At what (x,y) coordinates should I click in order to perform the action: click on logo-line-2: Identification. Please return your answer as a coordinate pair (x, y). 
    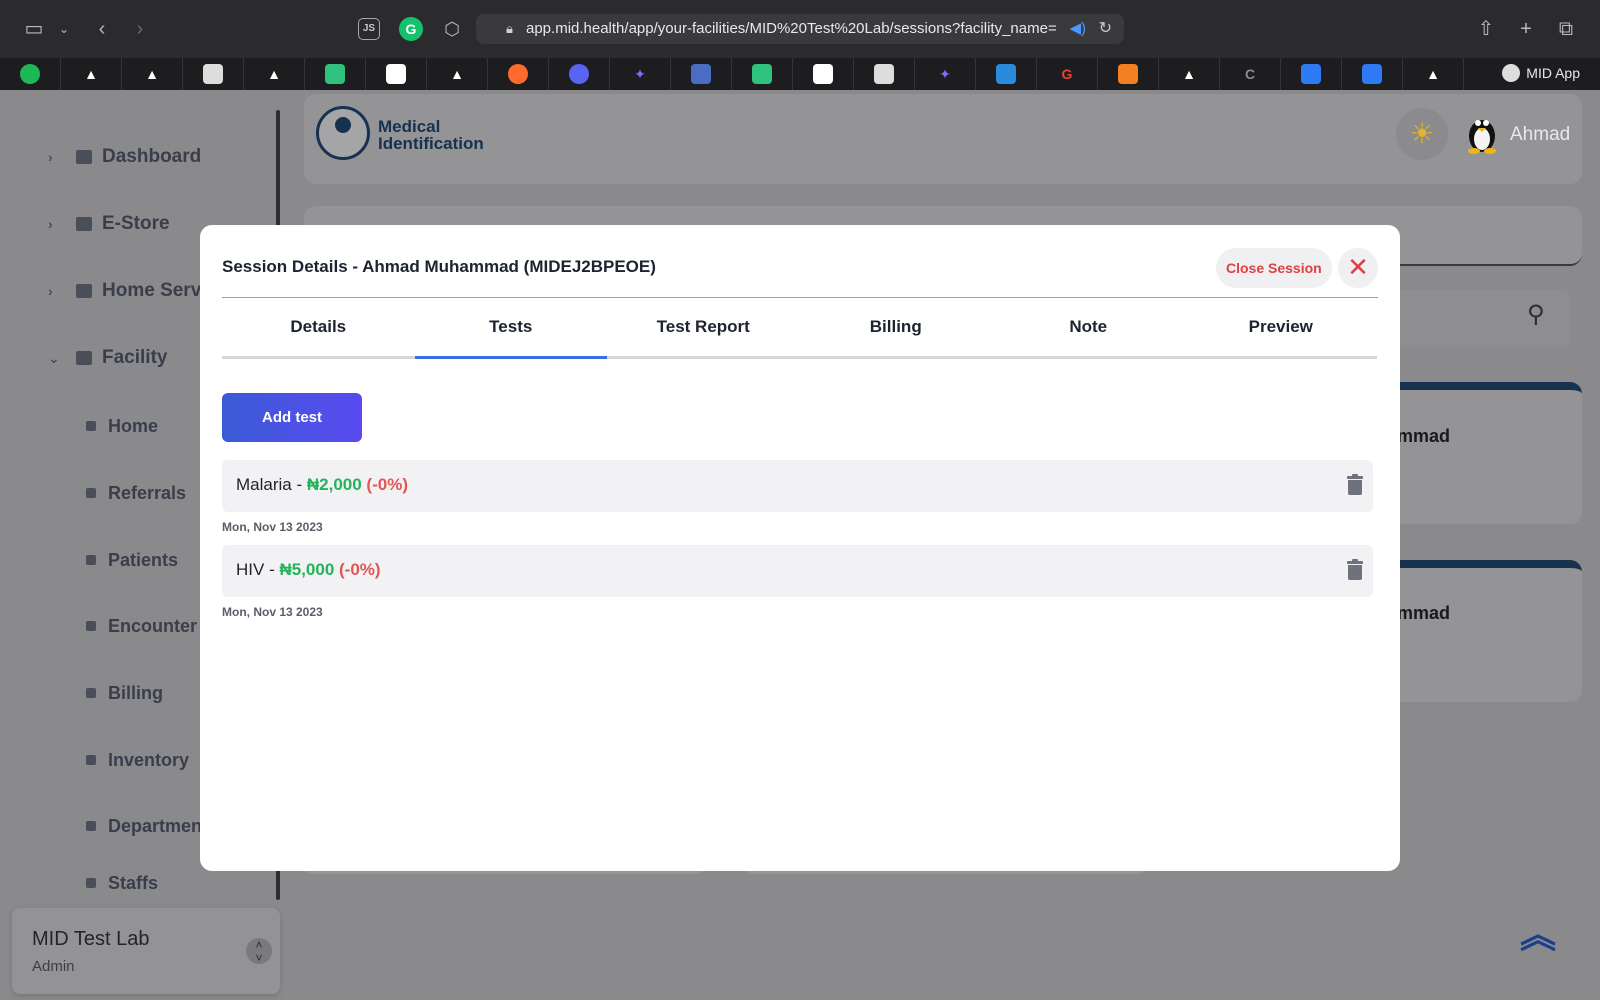
    Looking at the image, I should click on (431, 143).